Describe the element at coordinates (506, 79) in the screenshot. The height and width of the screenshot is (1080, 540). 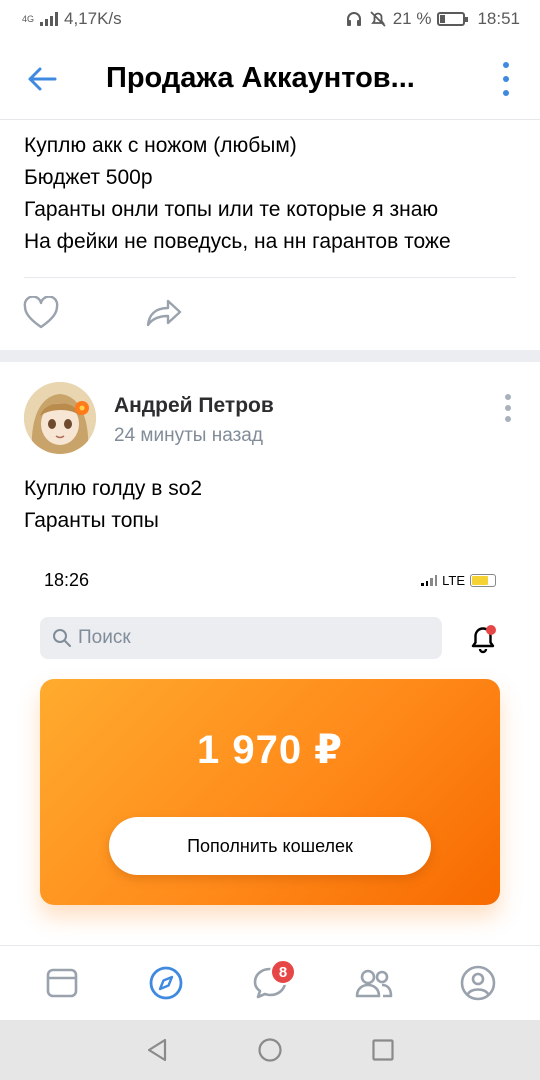
I see `more-options-button` at that location.